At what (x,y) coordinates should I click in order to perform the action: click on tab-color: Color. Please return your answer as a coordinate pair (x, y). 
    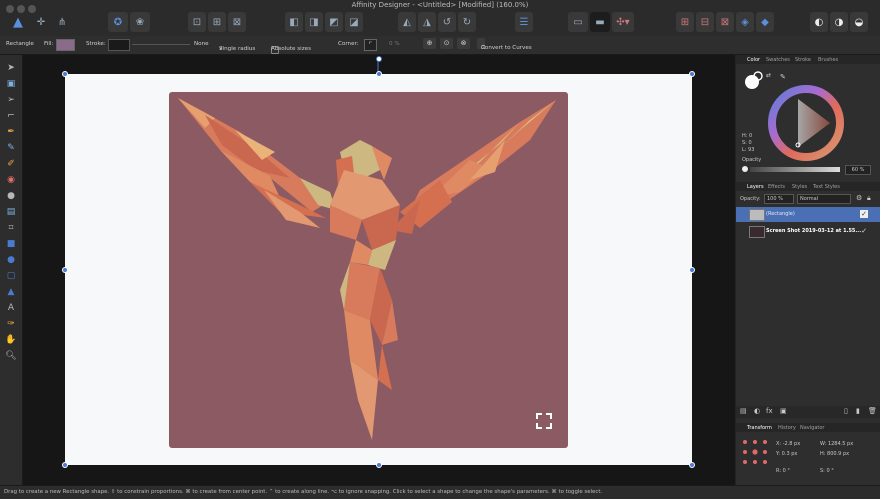
    Looking at the image, I should click on (753, 60).